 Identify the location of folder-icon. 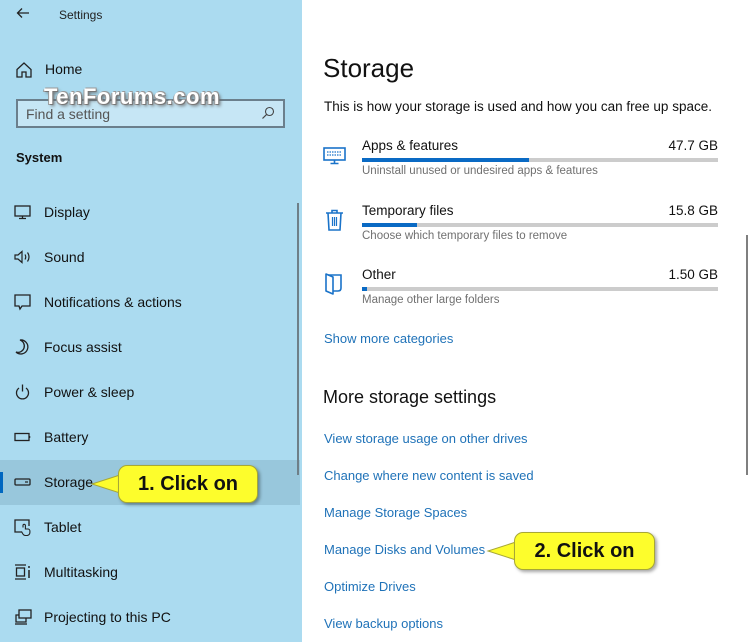
(333, 284).